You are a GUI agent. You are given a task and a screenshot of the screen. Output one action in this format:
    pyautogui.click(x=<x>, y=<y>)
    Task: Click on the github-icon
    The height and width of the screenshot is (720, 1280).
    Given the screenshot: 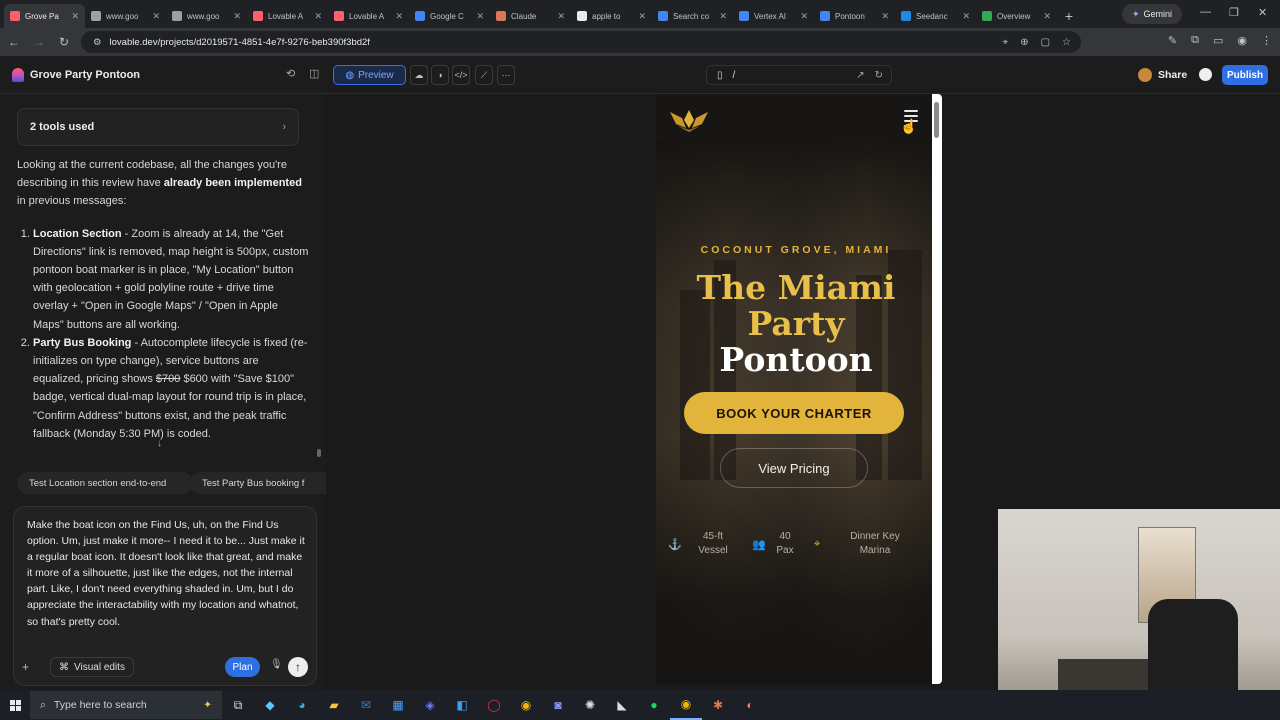 What is the action you would take?
    pyautogui.click(x=1205, y=74)
    